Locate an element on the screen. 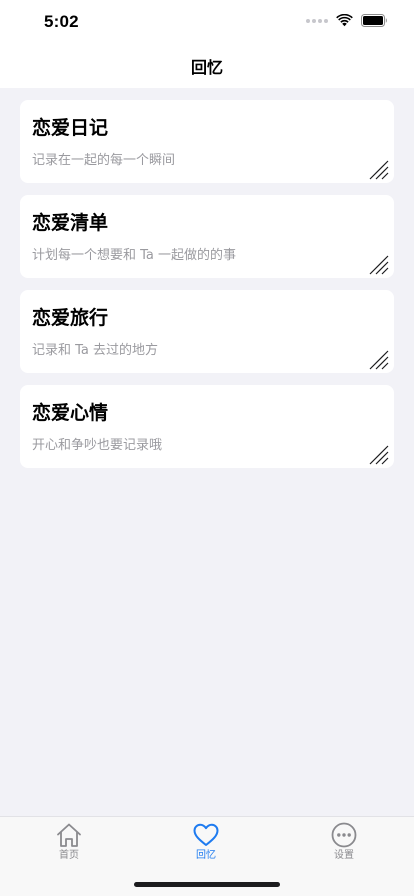 The height and width of the screenshot is (896, 414). card-title: 恋爱清单 is located at coordinates (70, 223).